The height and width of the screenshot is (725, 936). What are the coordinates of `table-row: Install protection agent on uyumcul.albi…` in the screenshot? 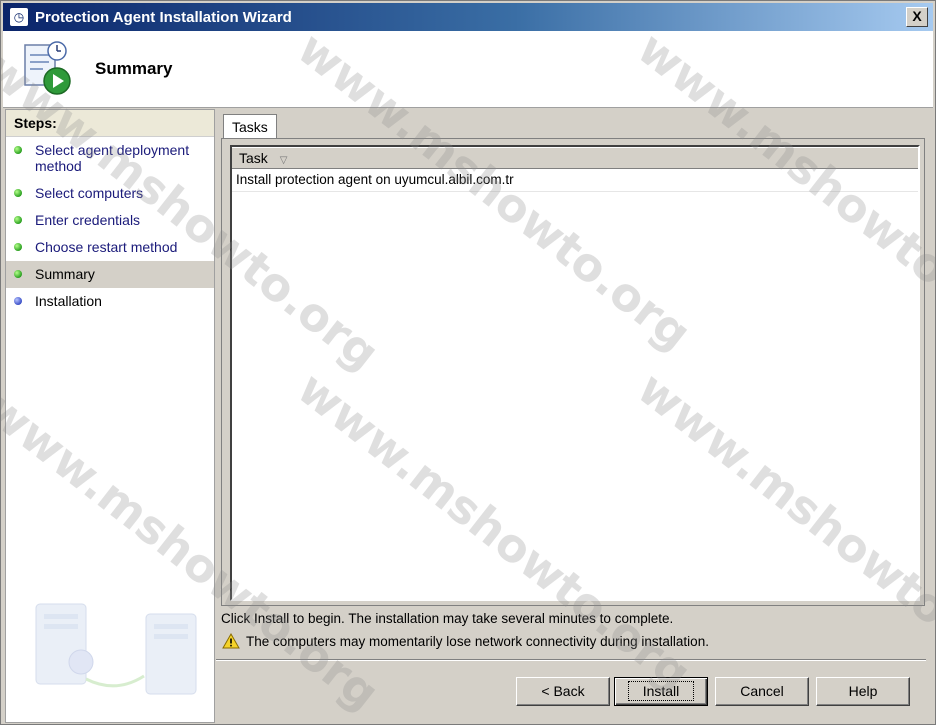 It's located at (575, 180).